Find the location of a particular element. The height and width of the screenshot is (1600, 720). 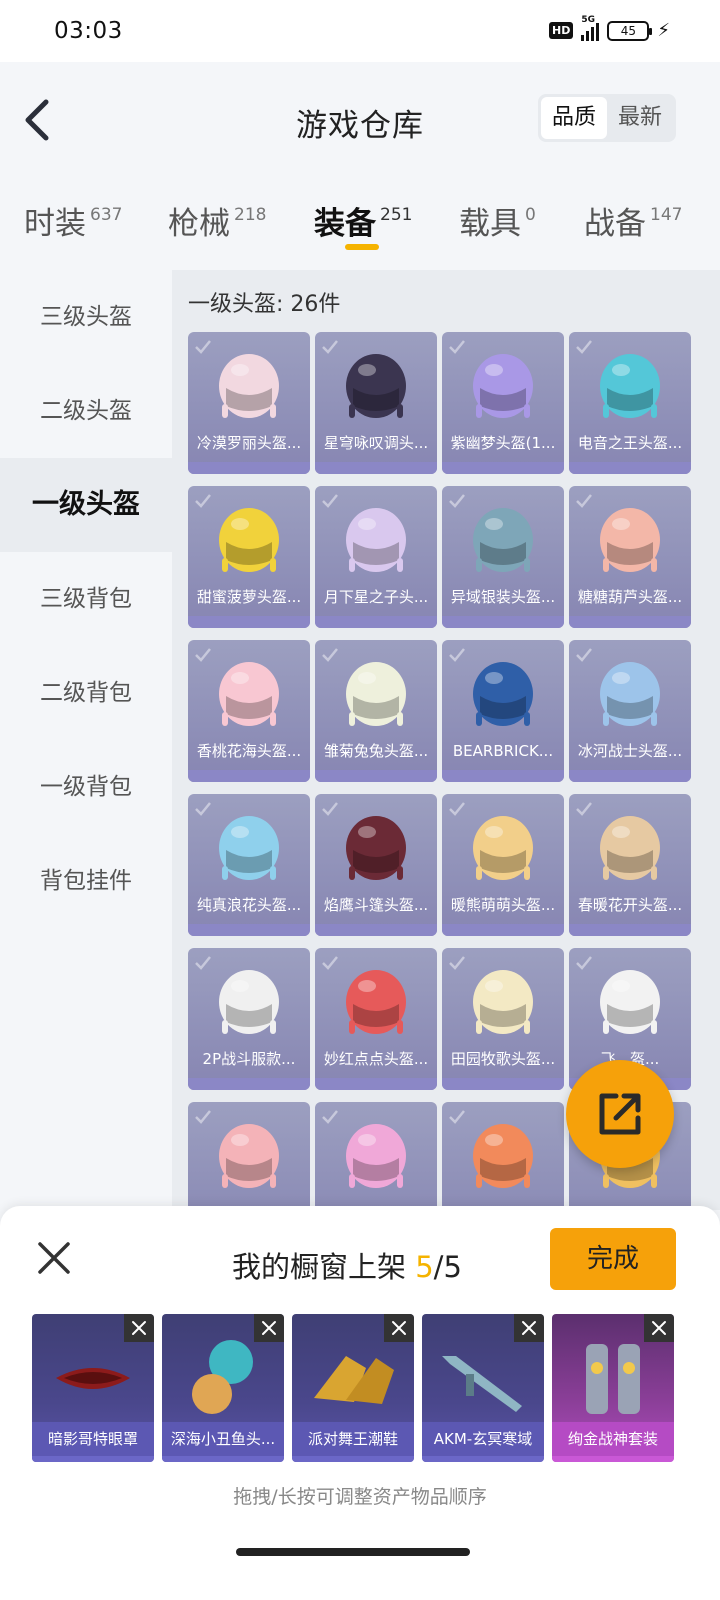

showcase-item: 派对舞王潮鞋 is located at coordinates (353, 1388).